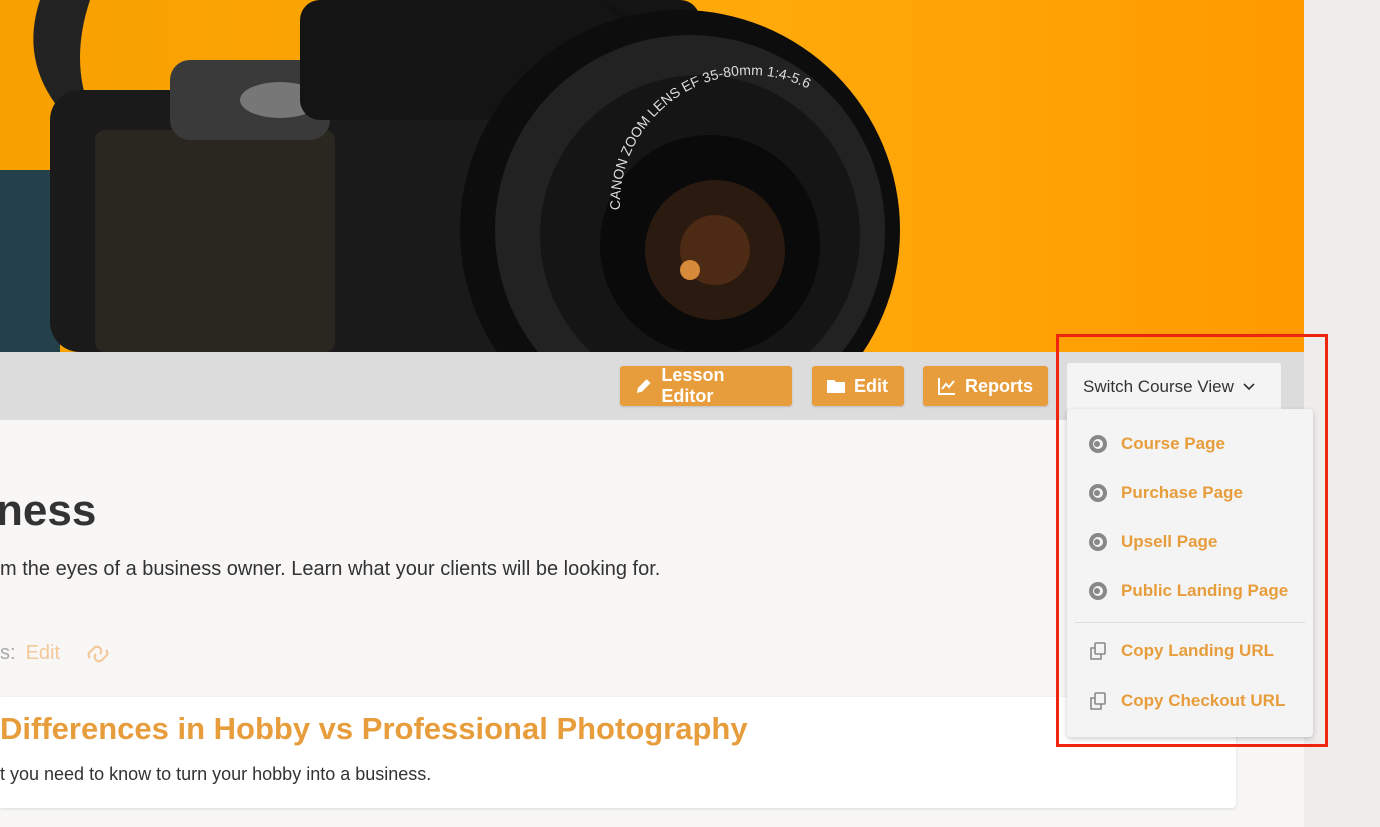 The width and height of the screenshot is (1380, 827). What do you see at coordinates (8, 653) in the screenshot?
I see `meta-label: s:` at bounding box center [8, 653].